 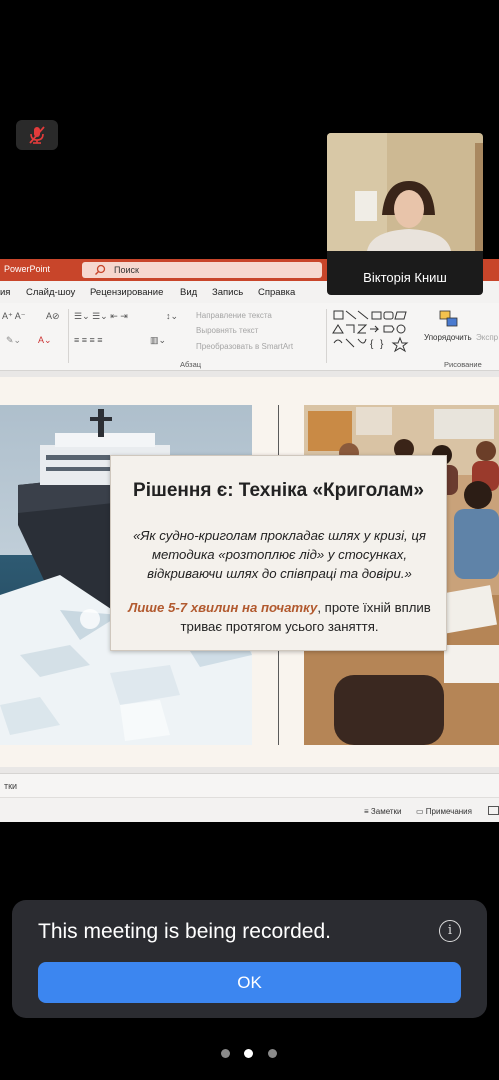 I want to click on comments-button: ▭ Примечания, so click(x=444, y=811).